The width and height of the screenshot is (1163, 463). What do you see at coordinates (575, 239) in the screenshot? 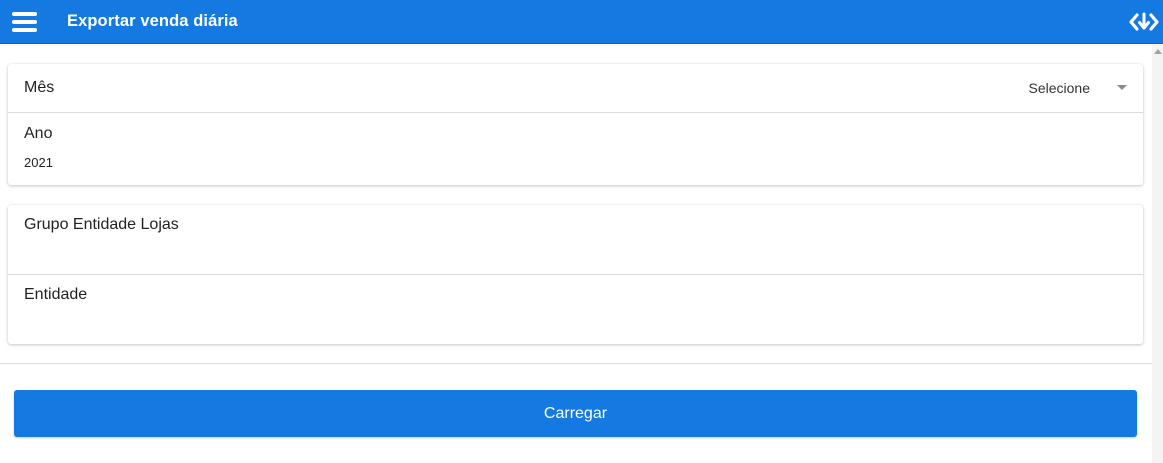
I see `group-entity-field-row: Grupo Entidade Lojas` at bounding box center [575, 239].